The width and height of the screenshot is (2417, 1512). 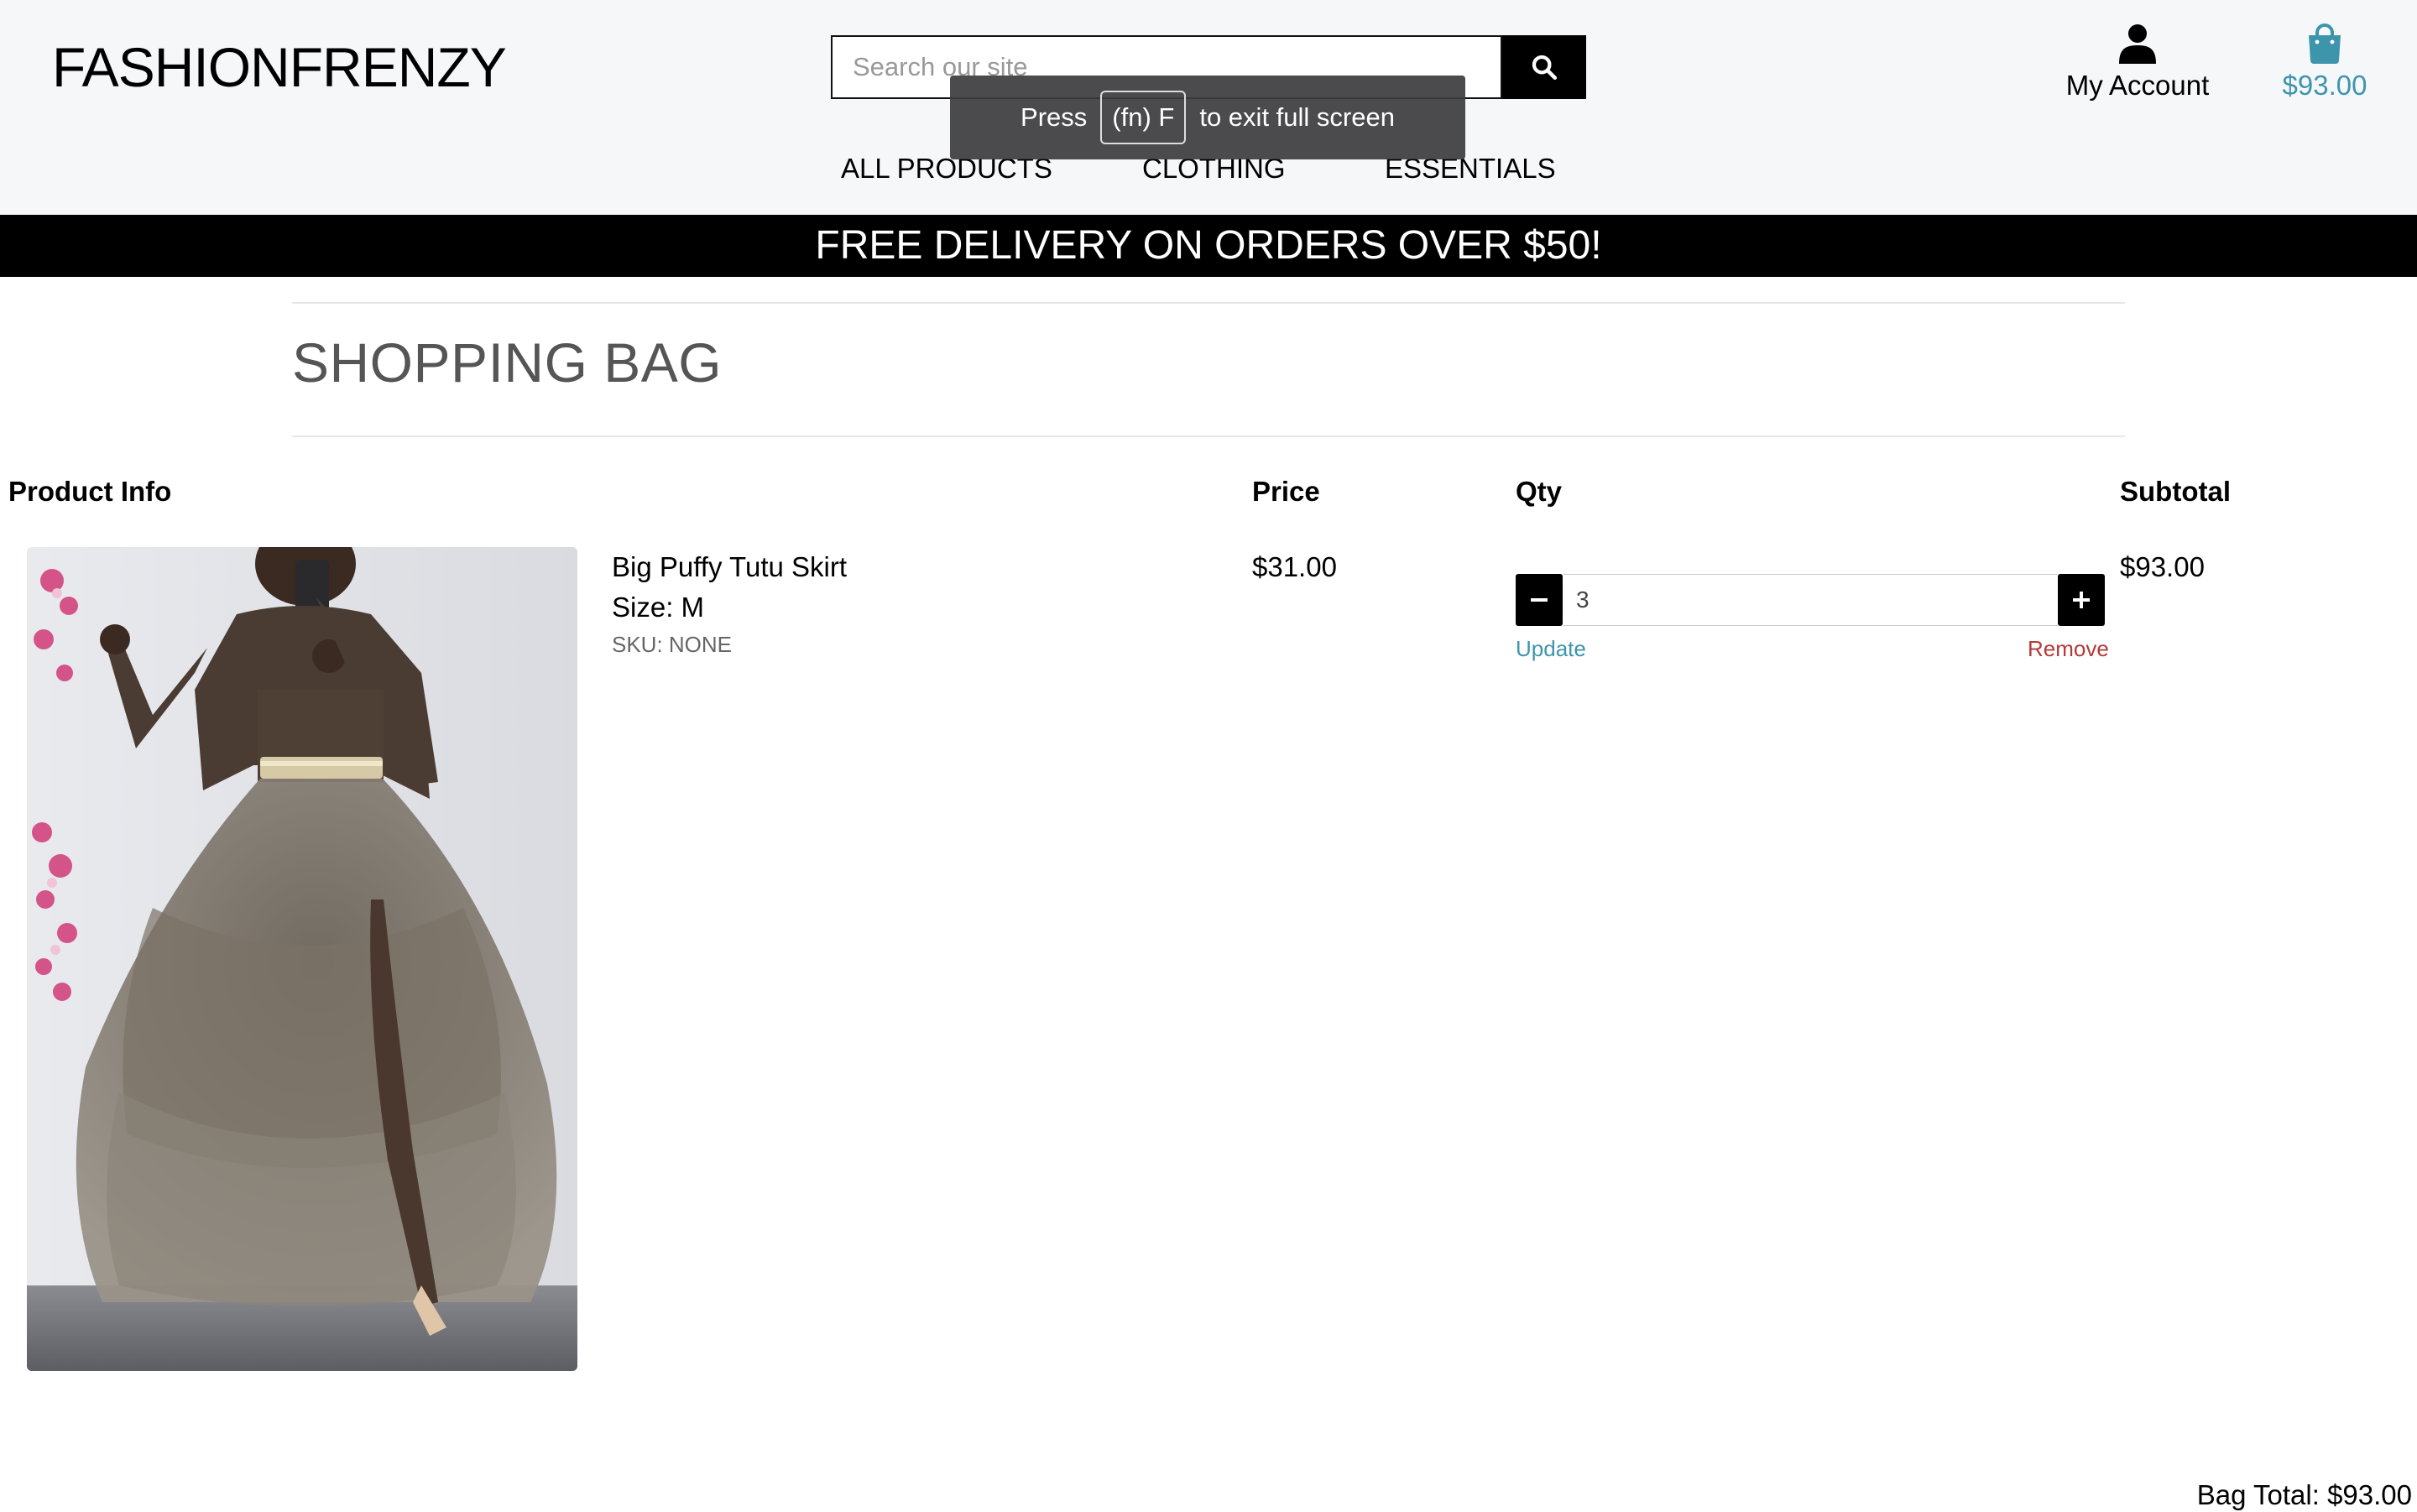 I want to click on bag-total-header: $93.00, so click(x=2324, y=86).